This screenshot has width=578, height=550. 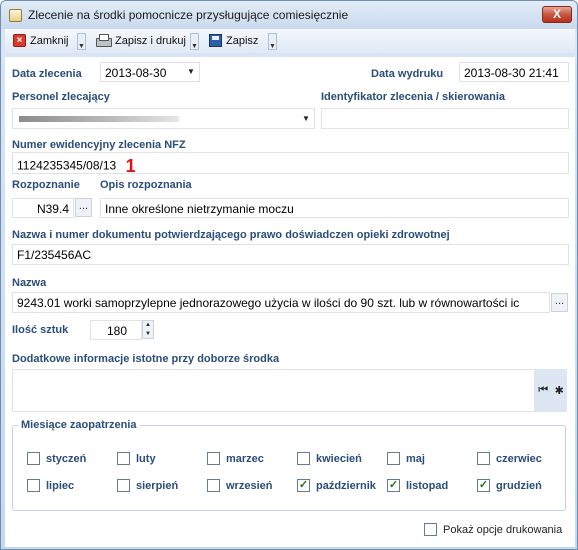 What do you see at coordinates (413, 97) in the screenshot?
I see `identifier-label: Identyfikator zlecenia / skierowania` at bounding box center [413, 97].